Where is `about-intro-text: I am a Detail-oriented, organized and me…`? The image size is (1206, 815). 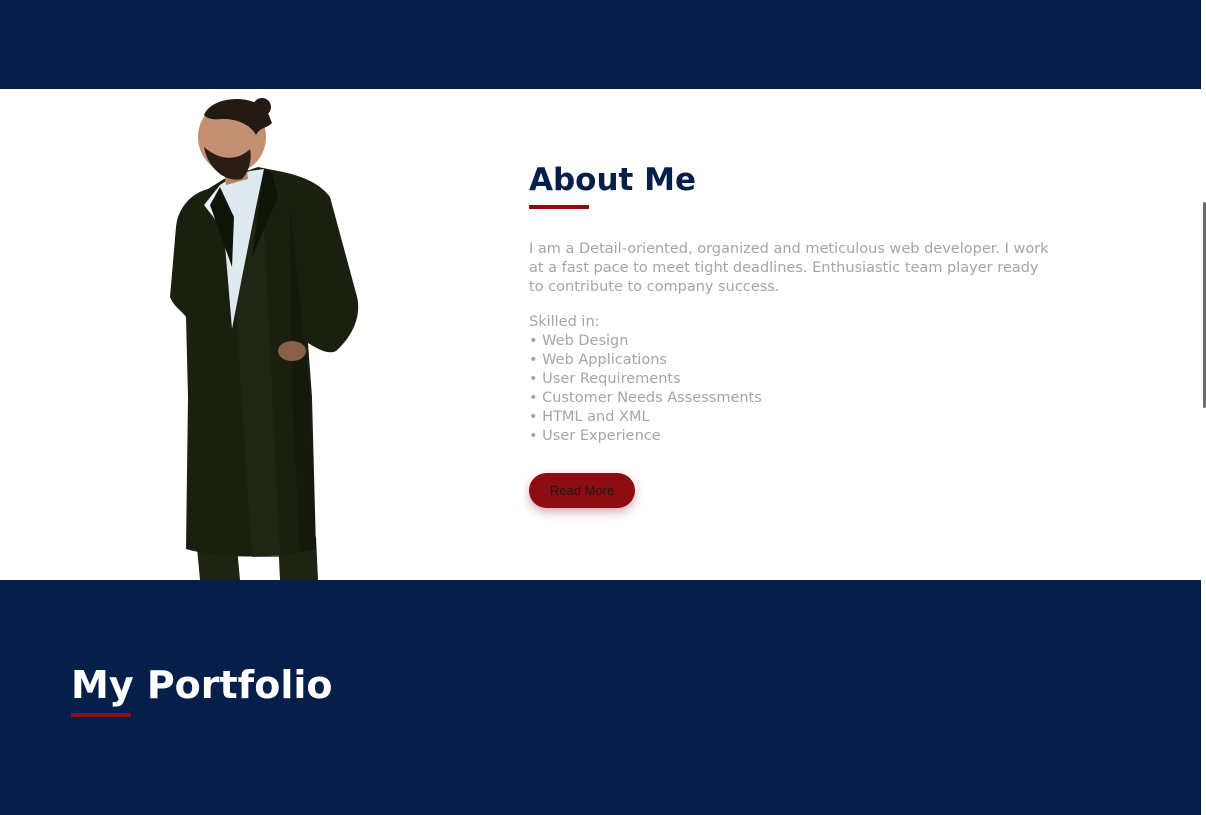
about-intro-text: I am a Detail-oriented, organized and me… is located at coordinates (789, 268).